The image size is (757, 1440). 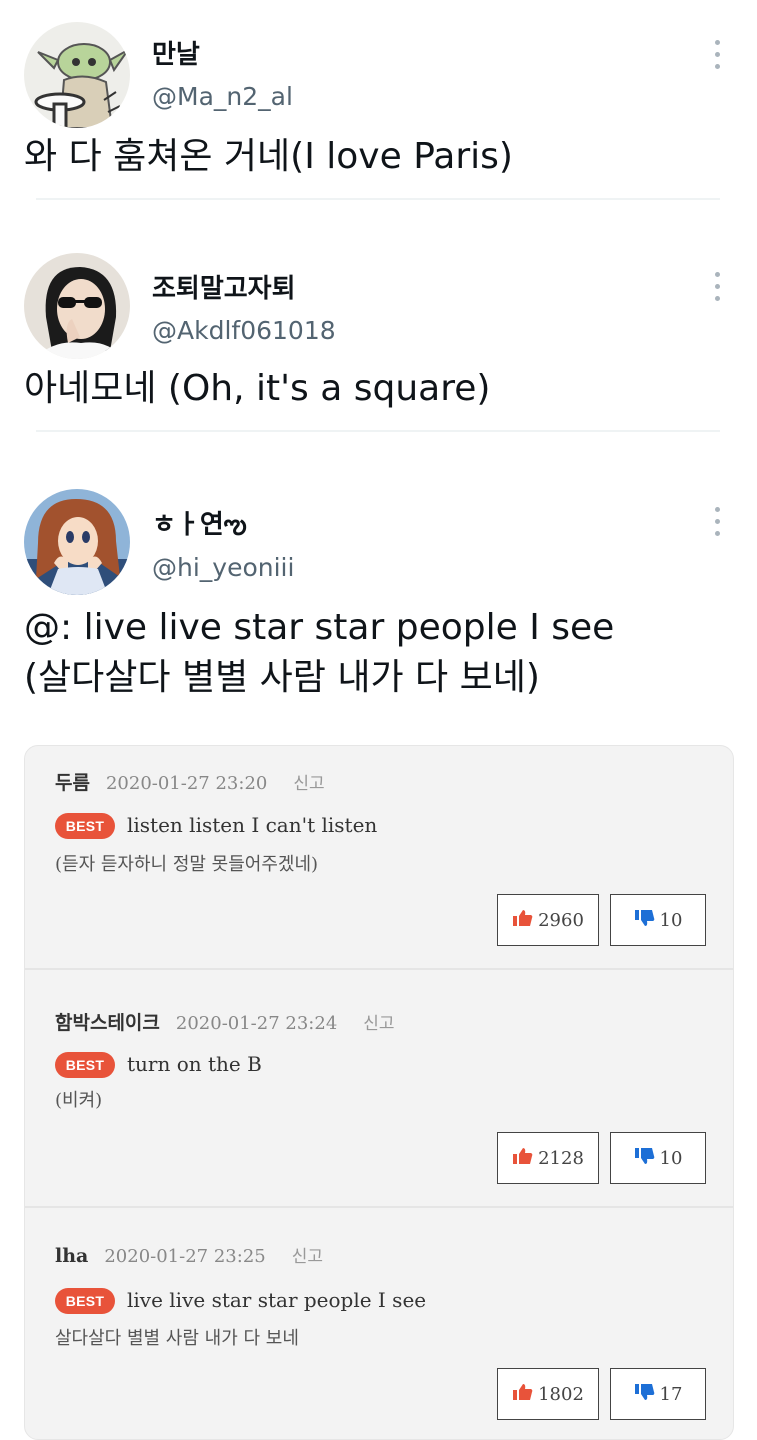 What do you see at coordinates (257, 388) in the screenshot?
I see `tweet-text-line: 아네모네 (Oh, it's a square)` at bounding box center [257, 388].